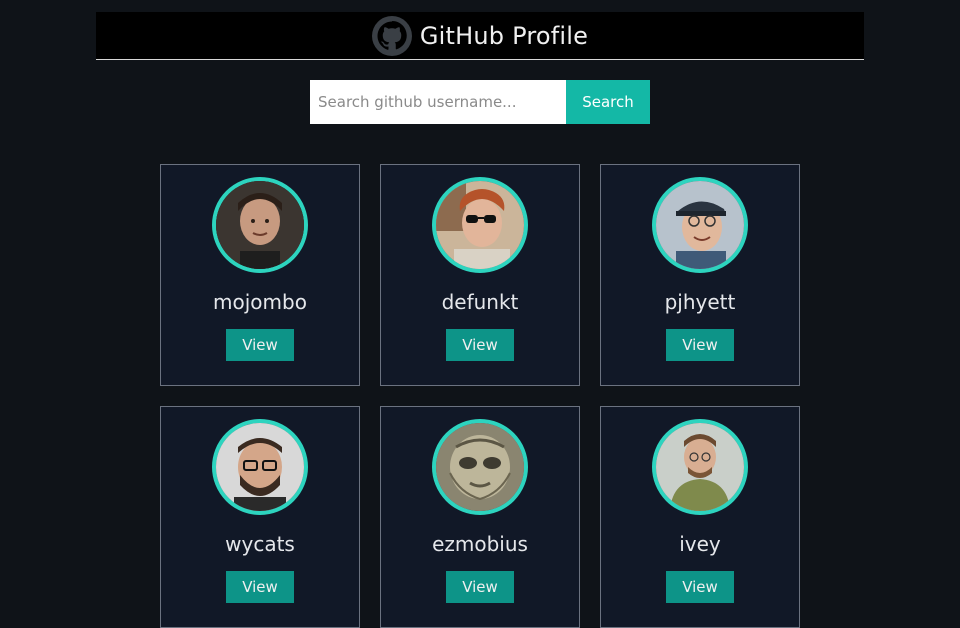 Image resolution: width=960 pixels, height=628 pixels. I want to click on username: mojombo, so click(260, 302).